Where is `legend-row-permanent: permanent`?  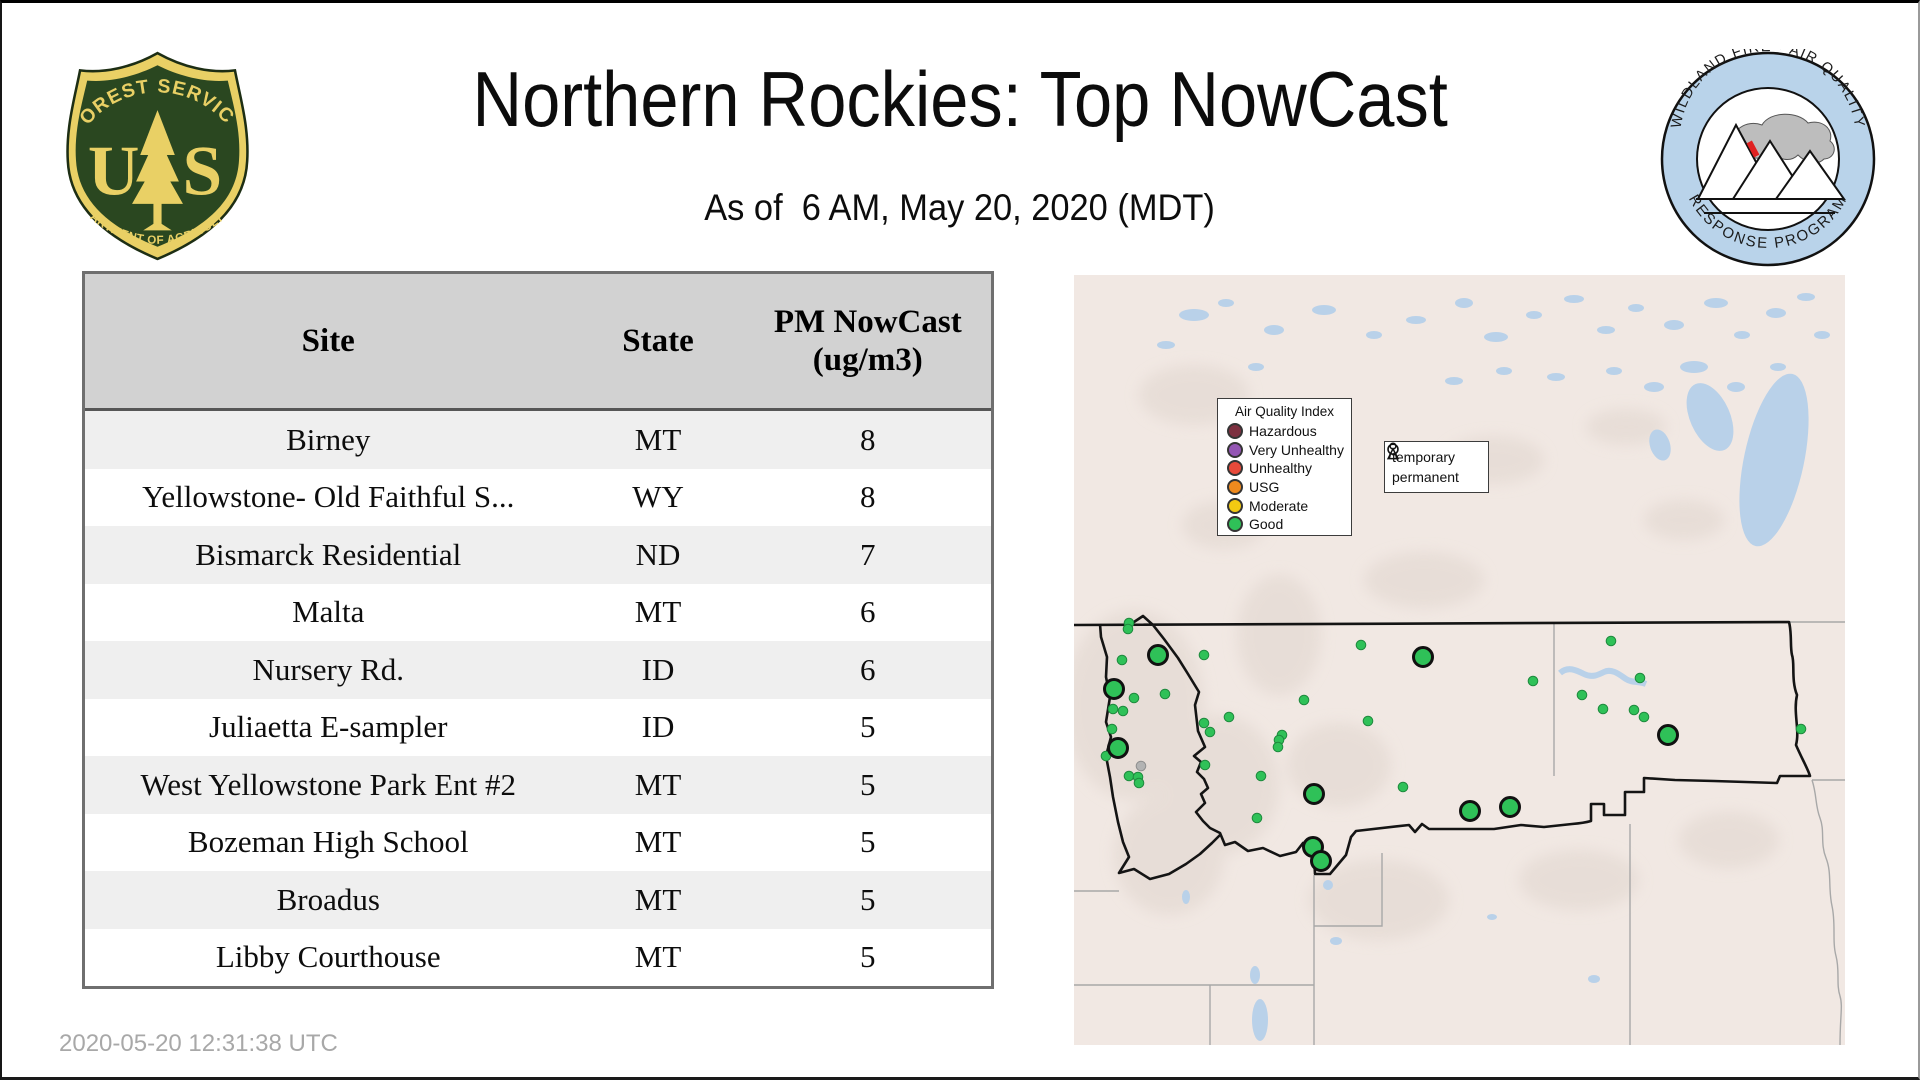 legend-row-permanent: permanent is located at coordinates (1437, 464).